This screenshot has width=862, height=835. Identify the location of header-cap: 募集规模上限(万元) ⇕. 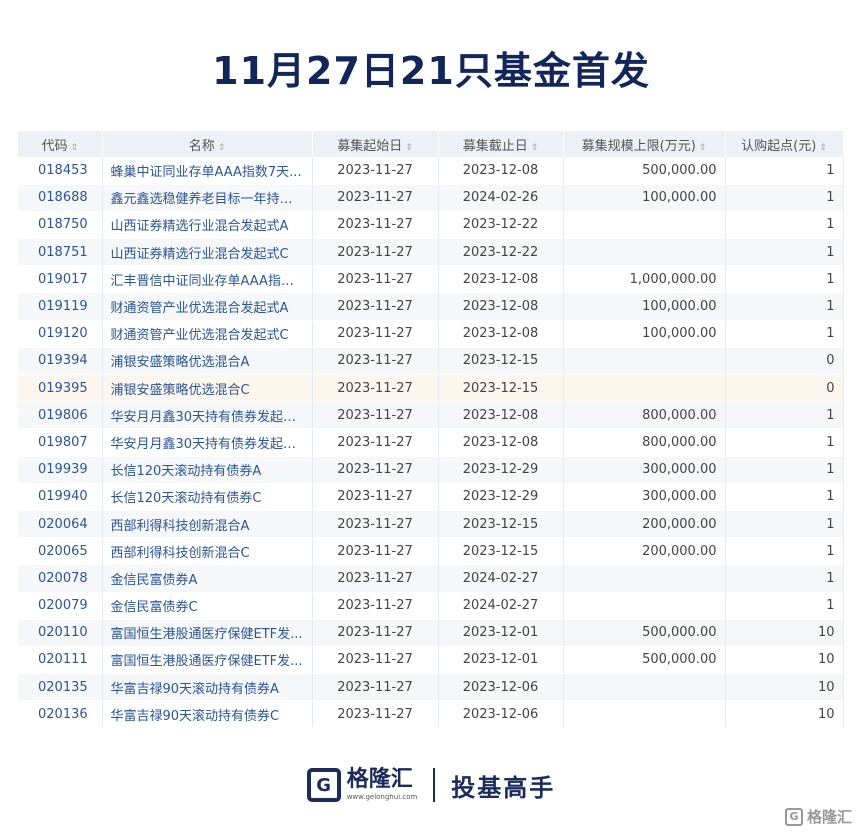
(644, 144).